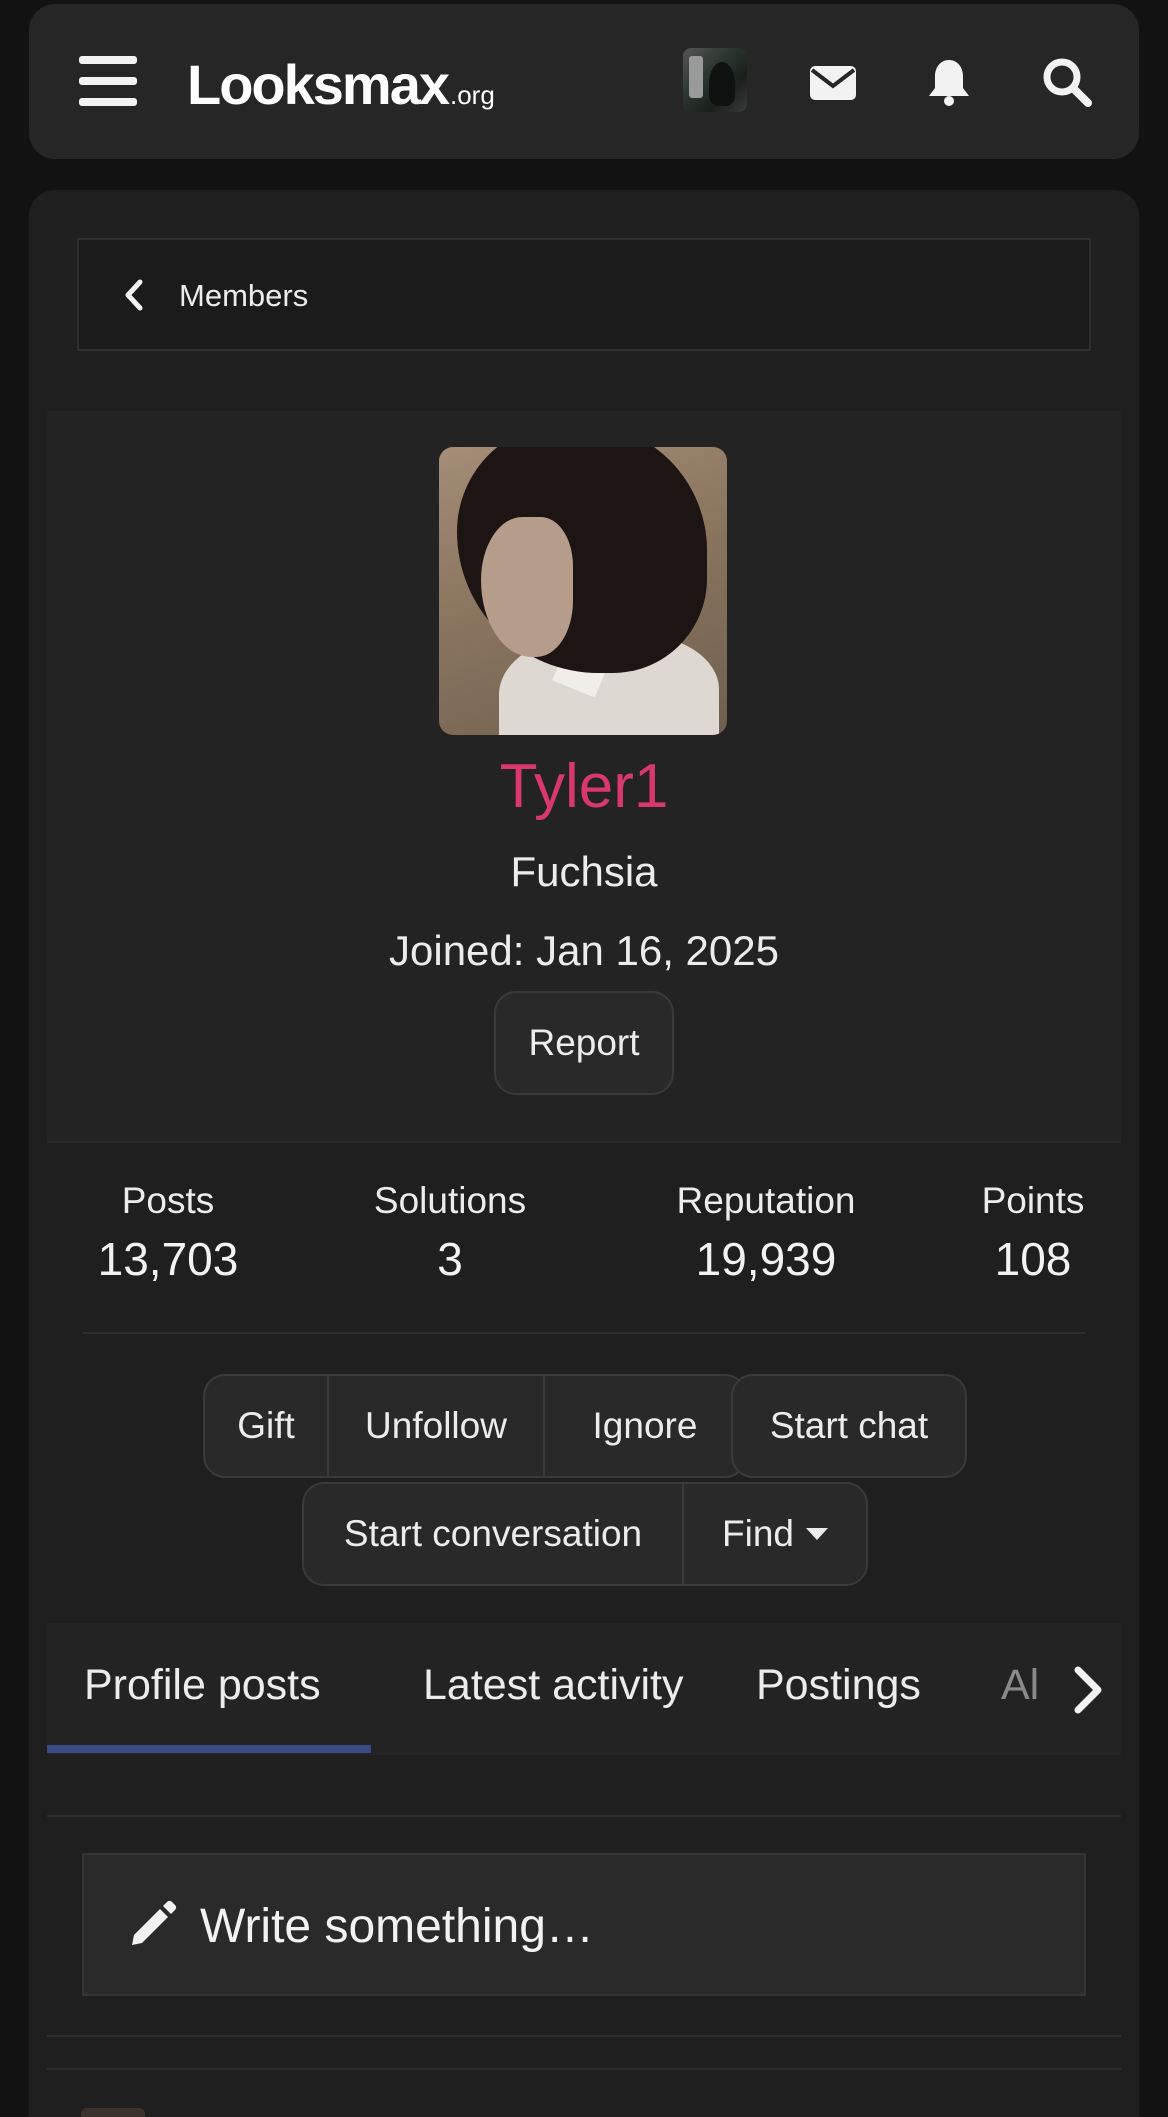 The image size is (1168, 2117). What do you see at coordinates (1067, 82) in the screenshot?
I see `search-icon` at bounding box center [1067, 82].